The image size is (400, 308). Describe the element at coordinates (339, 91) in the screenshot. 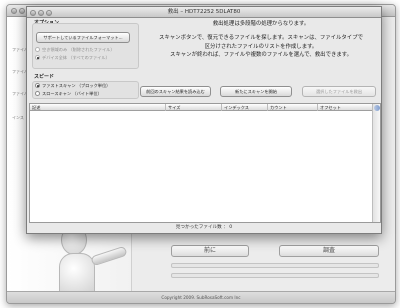

I see `recover-selected-button: 選択したファイルを救出` at that location.